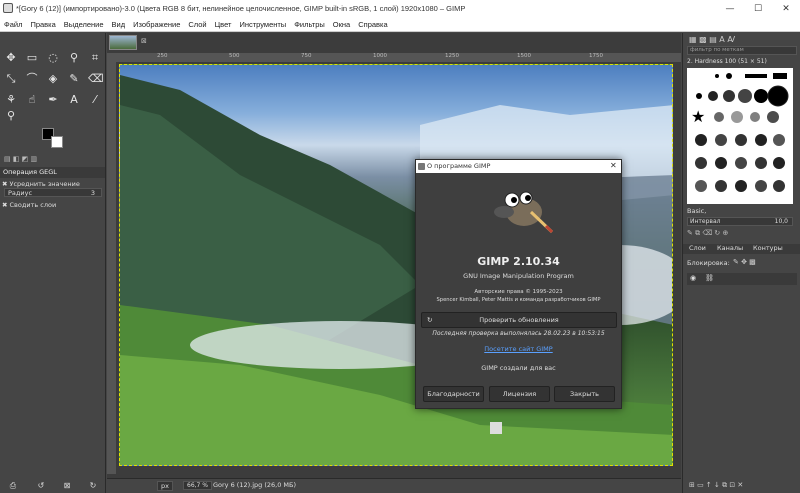 The height and width of the screenshot is (493, 800). I want to click on radius-spinner: Радиус 3, so click(53, 192).